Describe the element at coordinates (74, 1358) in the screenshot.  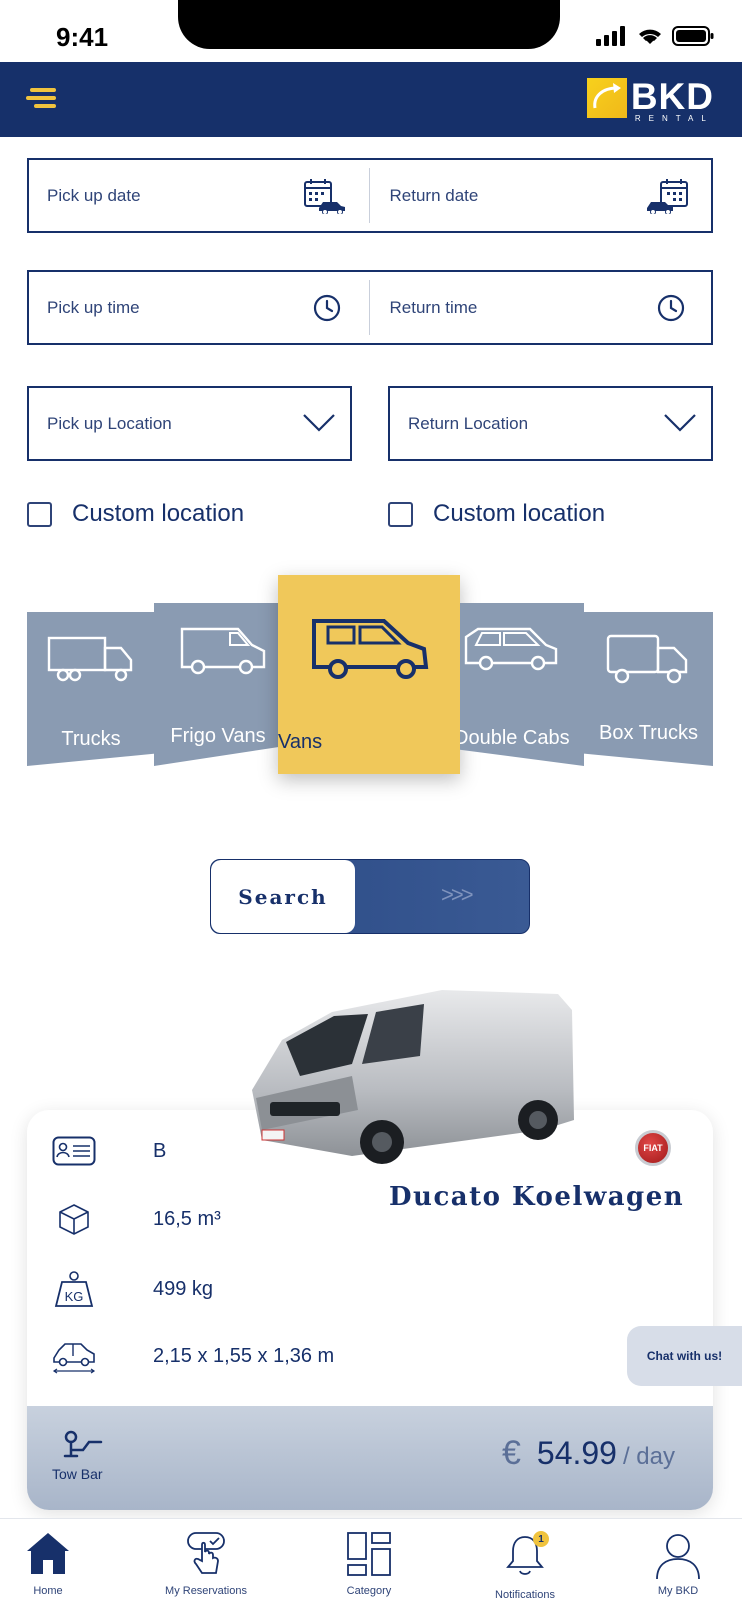
I see `car-dimensions-icon` at that location.